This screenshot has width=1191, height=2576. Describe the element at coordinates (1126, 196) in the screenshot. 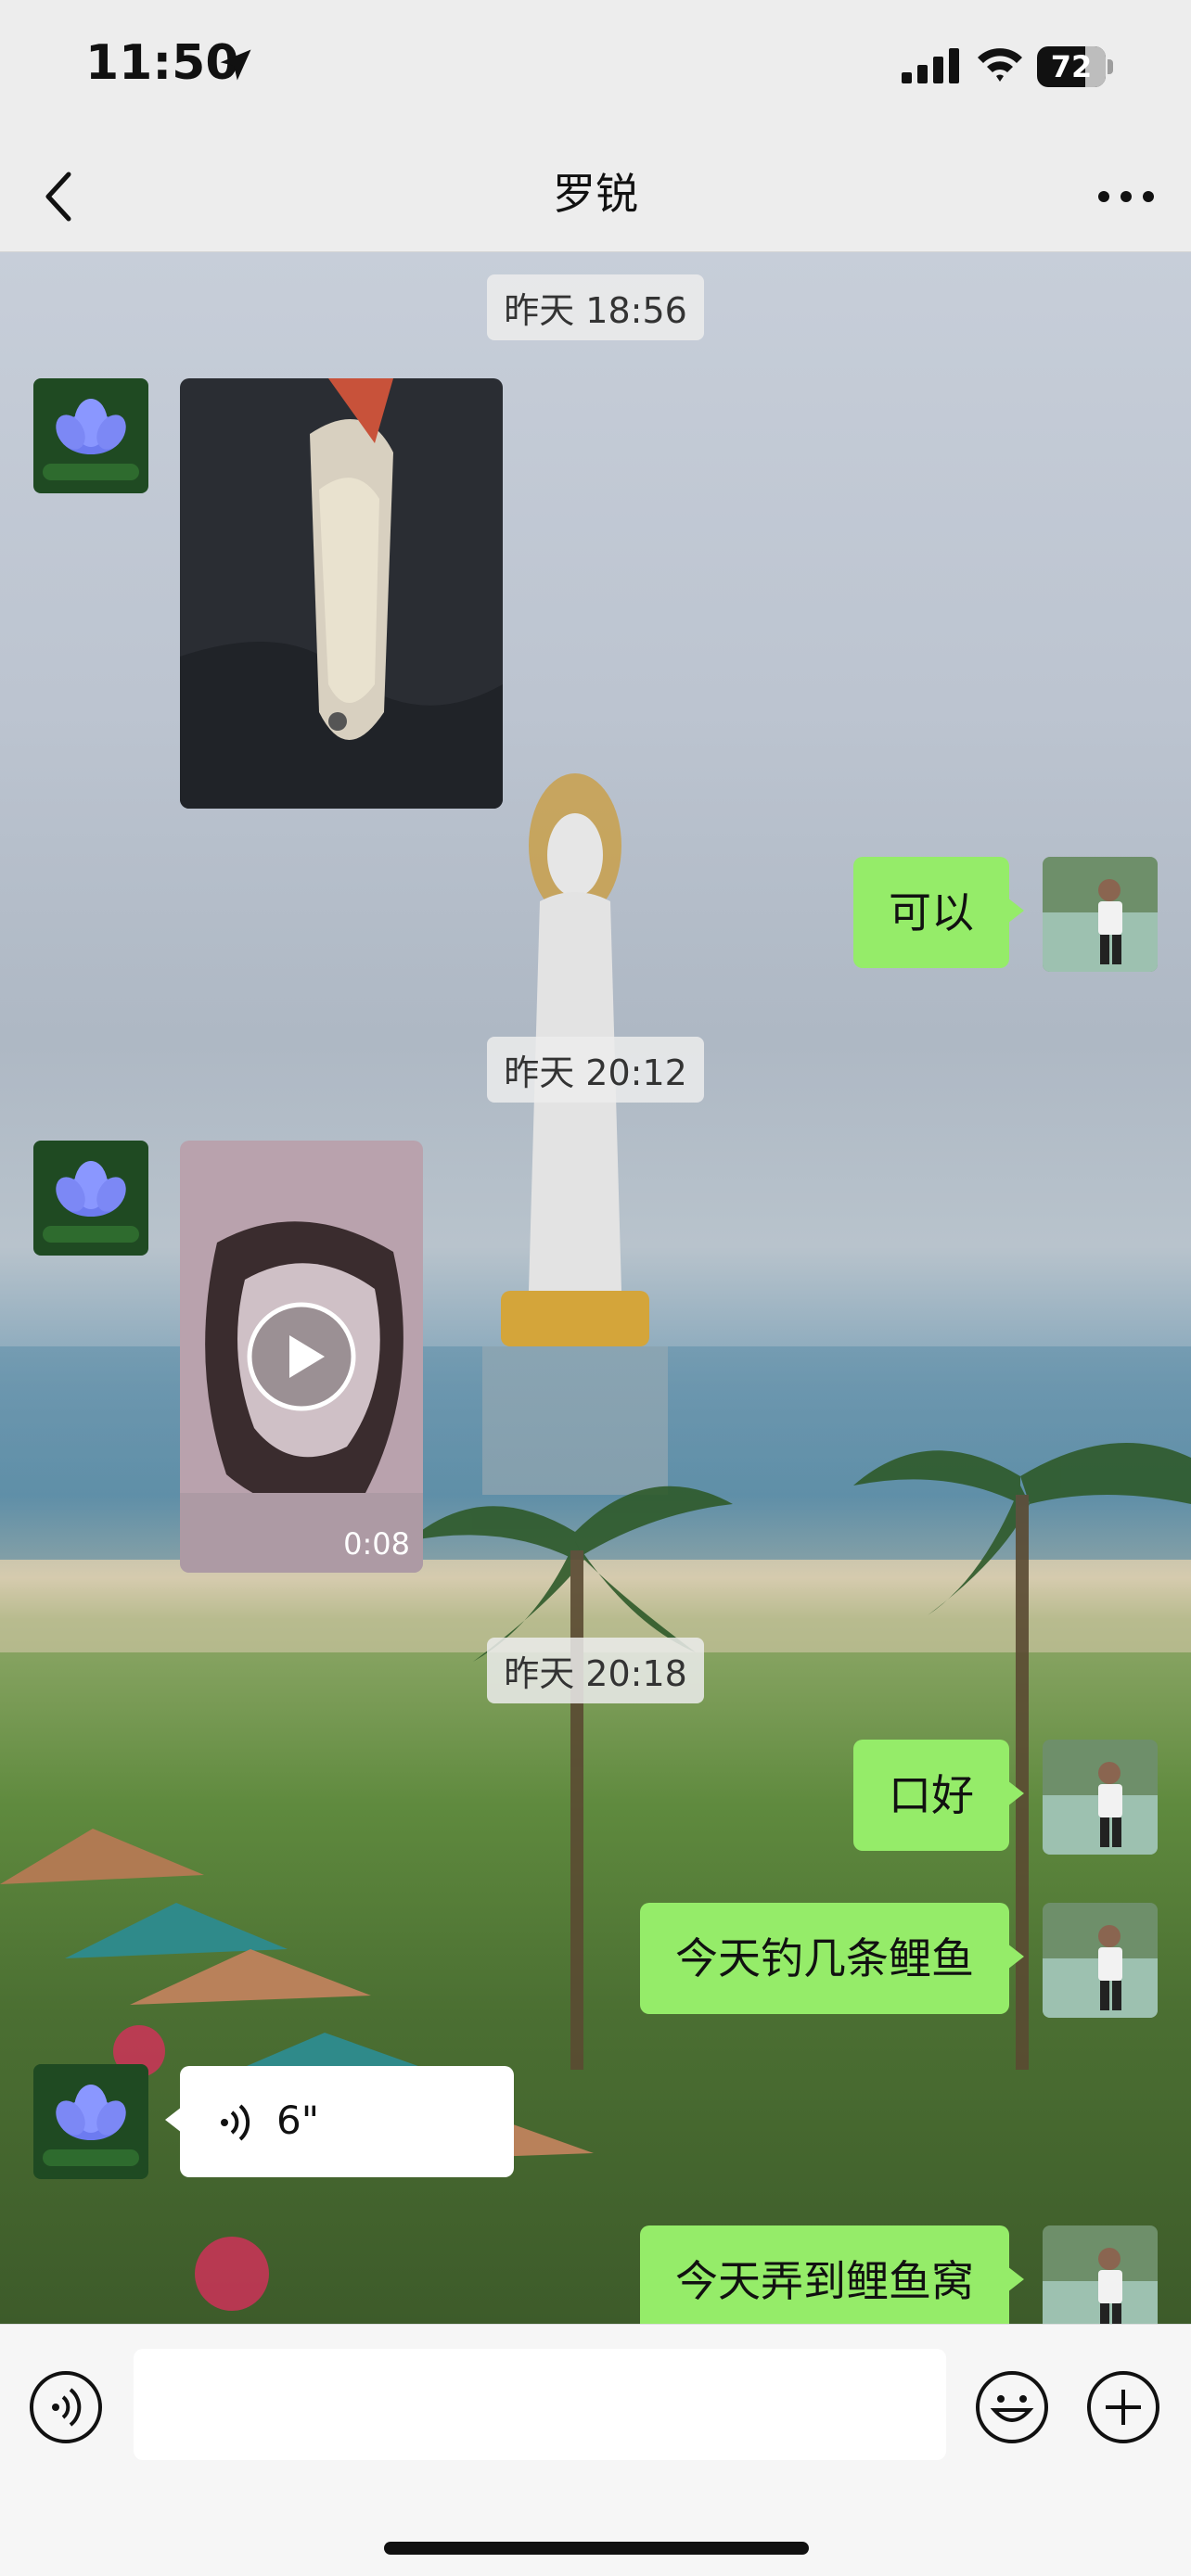

I see `more-icon` at that location.